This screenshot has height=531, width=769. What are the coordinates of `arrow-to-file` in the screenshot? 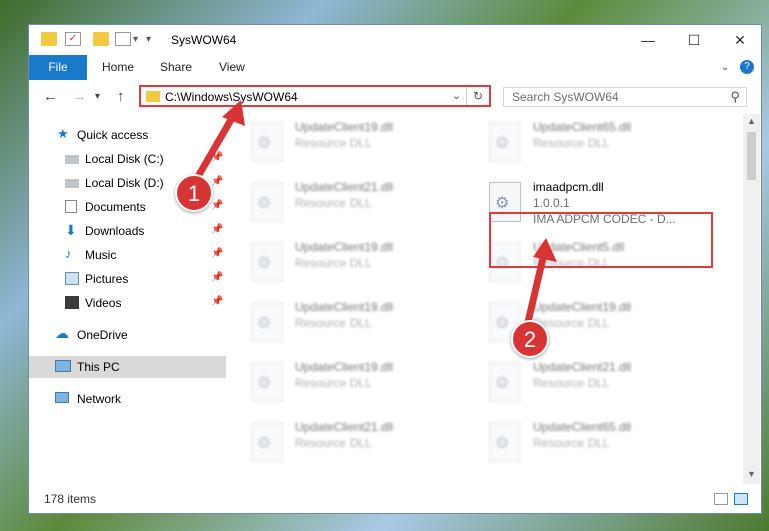 It's located at (535, 290).